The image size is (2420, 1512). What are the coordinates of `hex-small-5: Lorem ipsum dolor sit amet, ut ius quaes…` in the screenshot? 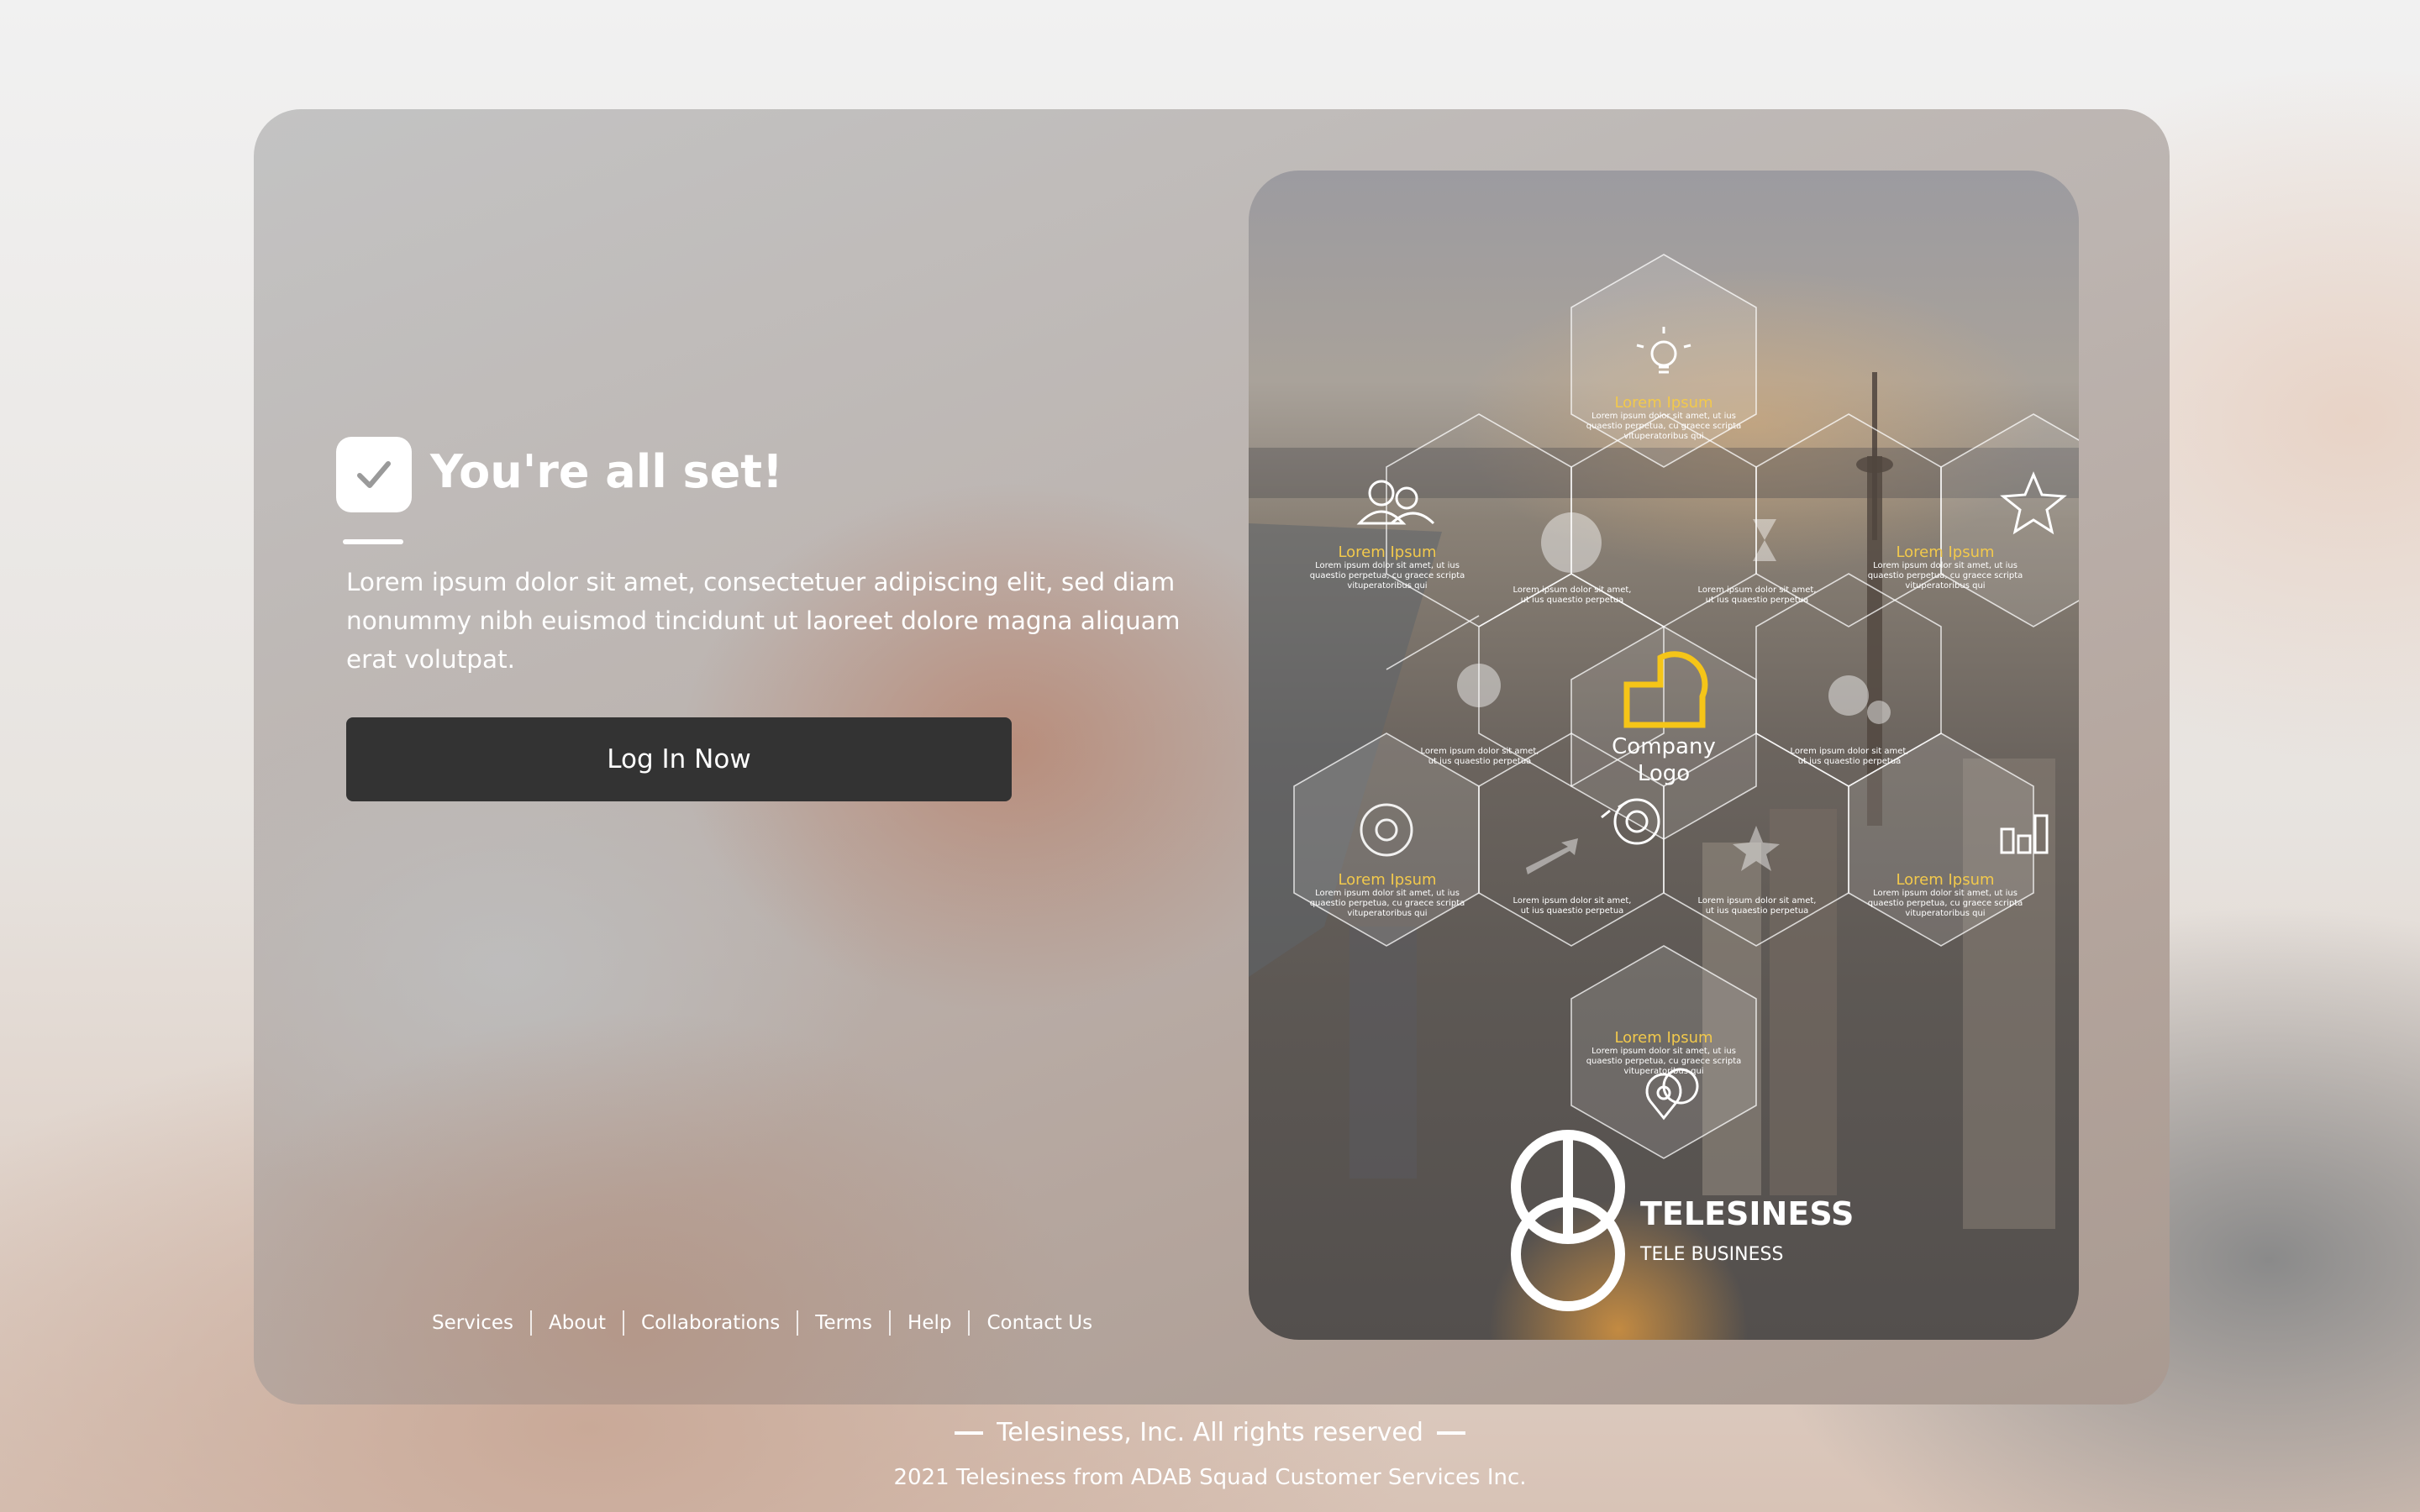 It's located at (1572, 906).